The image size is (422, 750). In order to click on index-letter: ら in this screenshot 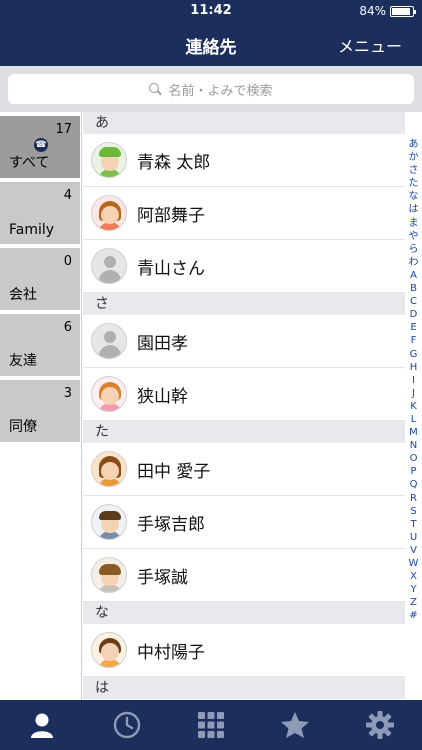, I will do `click(413, 249)`.